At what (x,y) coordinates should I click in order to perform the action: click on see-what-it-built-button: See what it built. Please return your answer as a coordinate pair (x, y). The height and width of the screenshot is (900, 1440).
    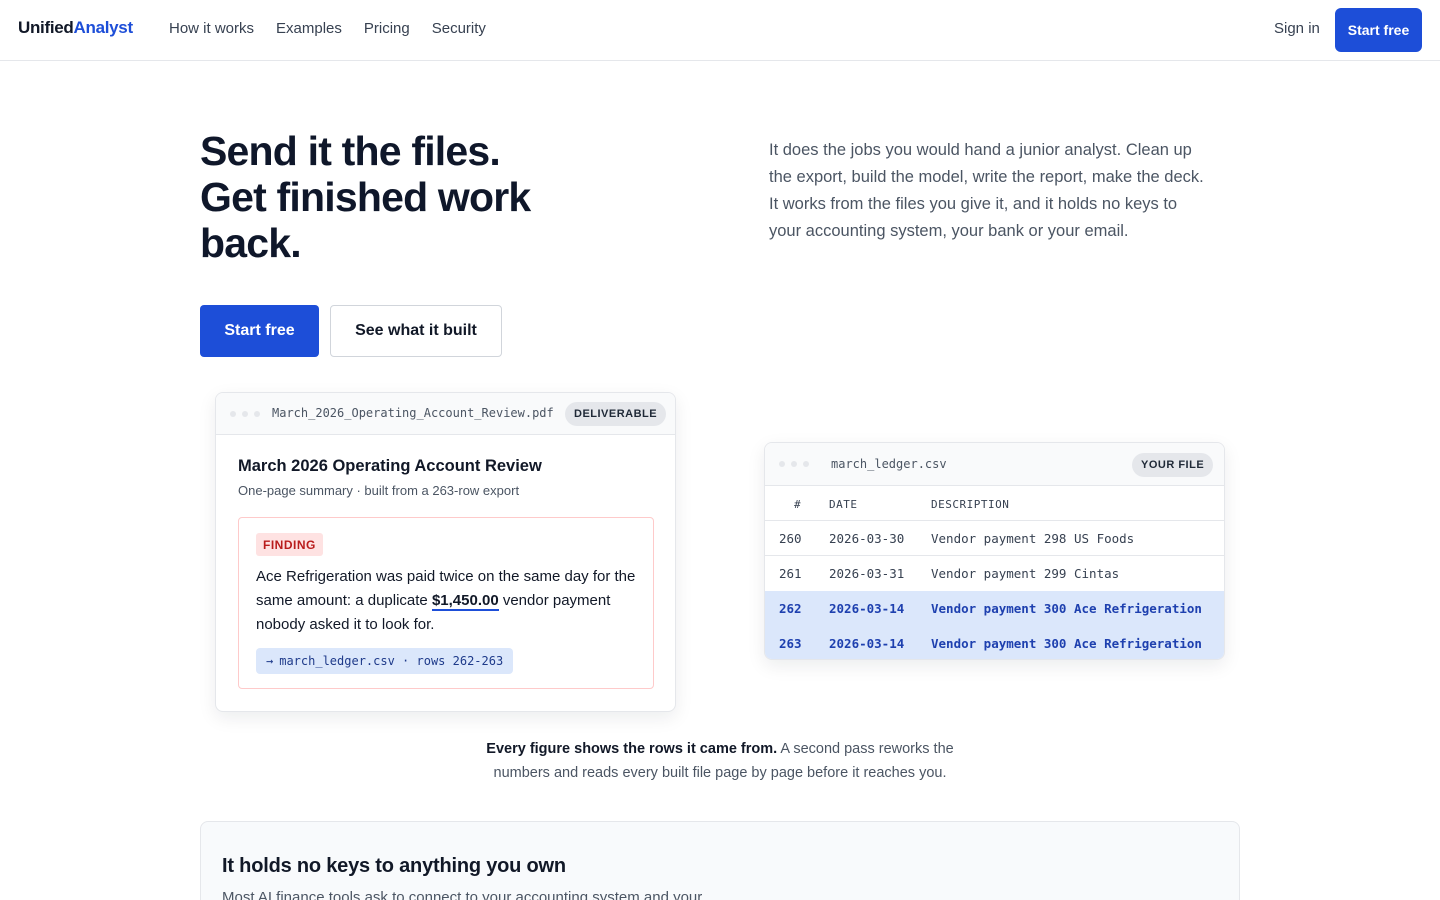
    Looking at the image, I should click on (416, 331).